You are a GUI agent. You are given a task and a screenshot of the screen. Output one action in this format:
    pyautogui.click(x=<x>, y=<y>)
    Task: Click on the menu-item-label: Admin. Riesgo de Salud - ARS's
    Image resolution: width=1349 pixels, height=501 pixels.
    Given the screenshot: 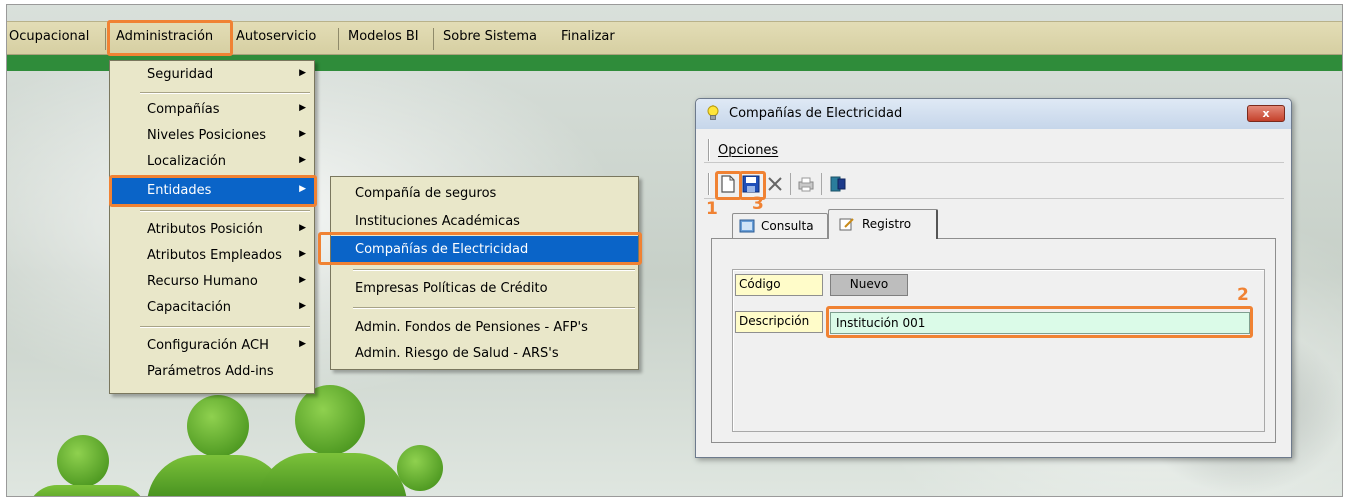 What is the action you would take?
    pyautogui.click(x=457, y=353)
    